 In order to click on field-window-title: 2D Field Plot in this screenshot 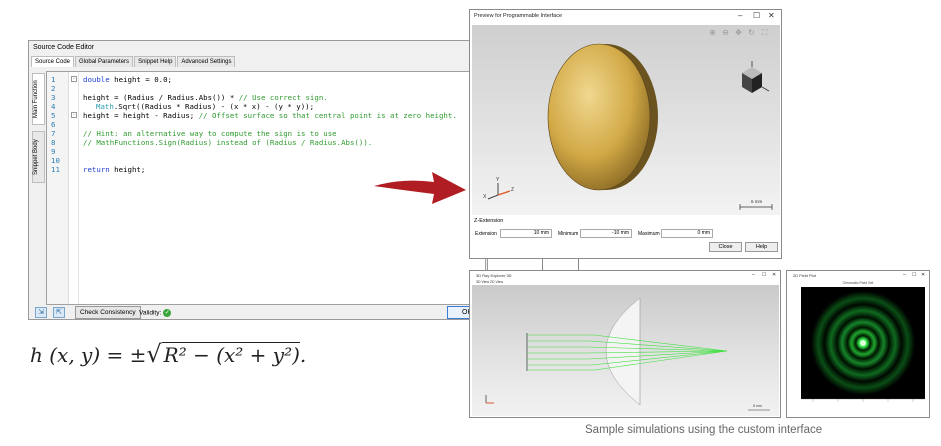, I will do `click(804, 275)`.